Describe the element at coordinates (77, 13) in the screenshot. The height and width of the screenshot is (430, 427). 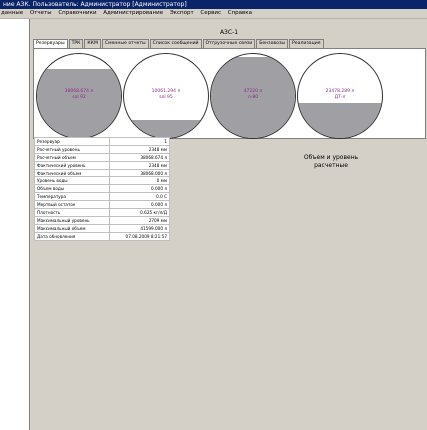
I see `menu-references: Справочники` at that location.